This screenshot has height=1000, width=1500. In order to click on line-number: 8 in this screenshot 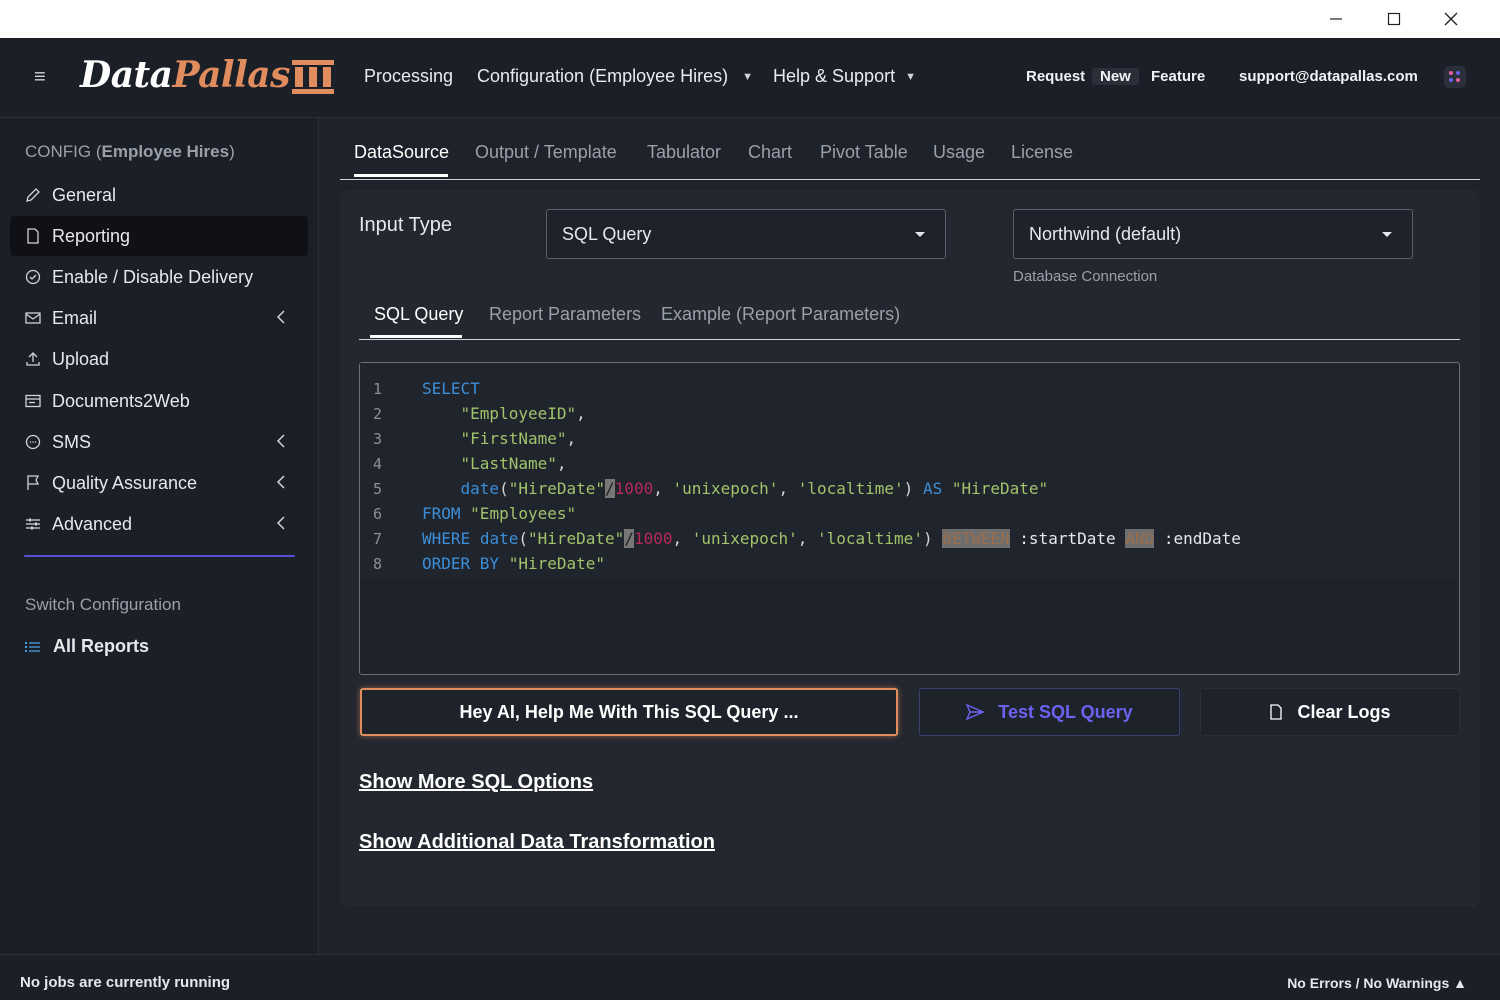, I will do `click(378, 564)`.